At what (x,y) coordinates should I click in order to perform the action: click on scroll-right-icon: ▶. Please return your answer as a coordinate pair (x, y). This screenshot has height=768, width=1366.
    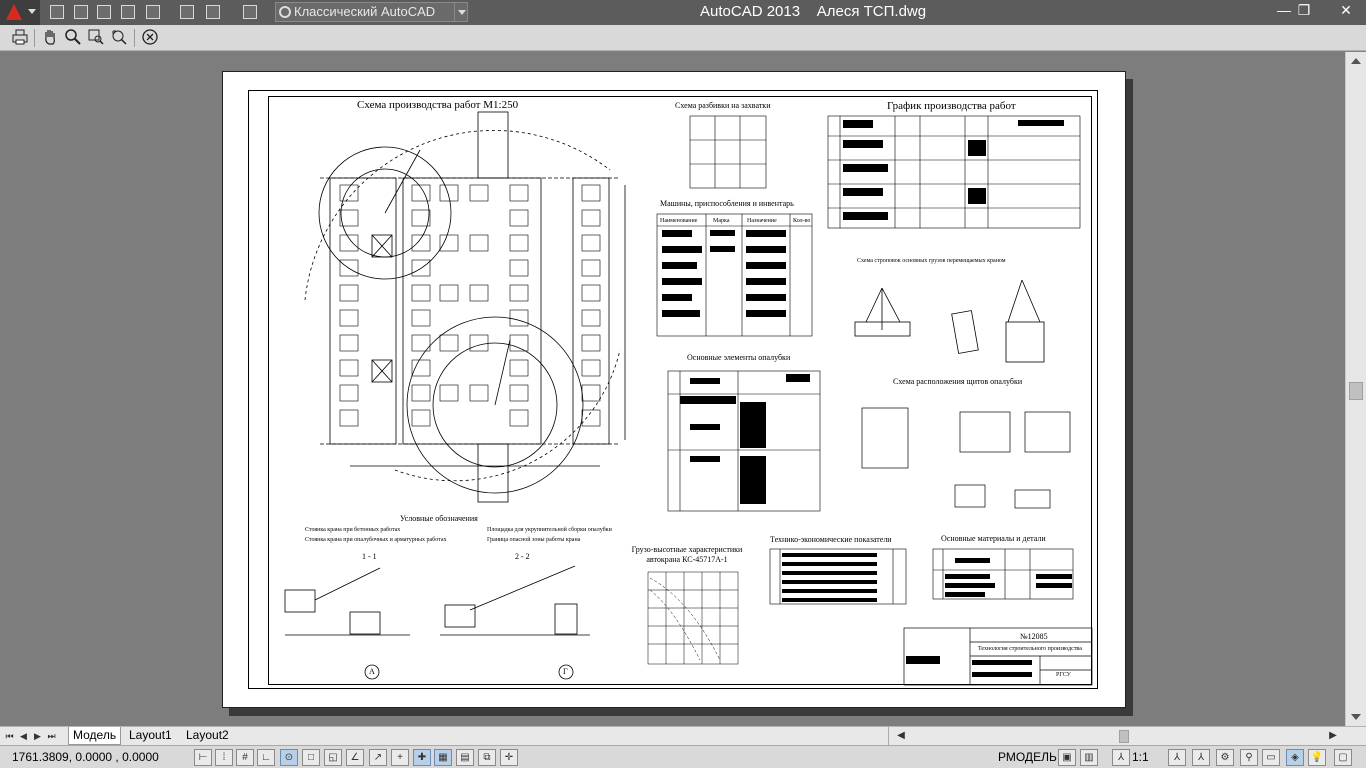
    Looking at the image, I should click on (1333, 736).